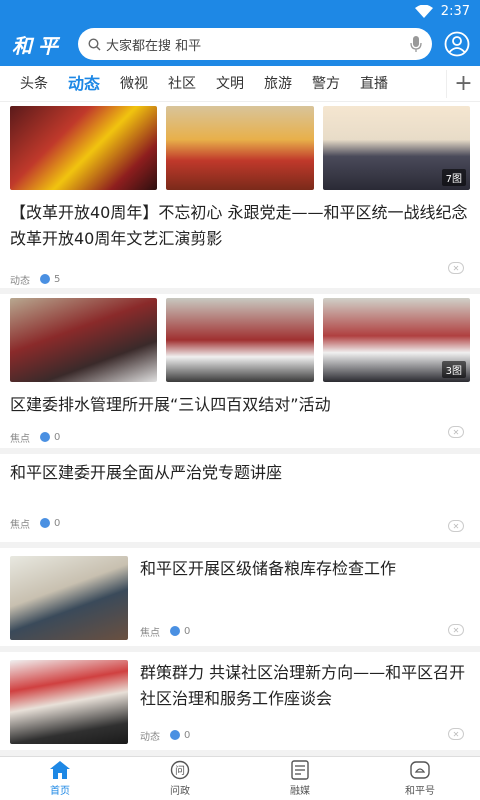 The height and width of the screenshot is (800, 480). What do you see at coordinates (453, 369) in the screenshot?
I see `image-count-badge: 3图` at bounding box center [453, 369].